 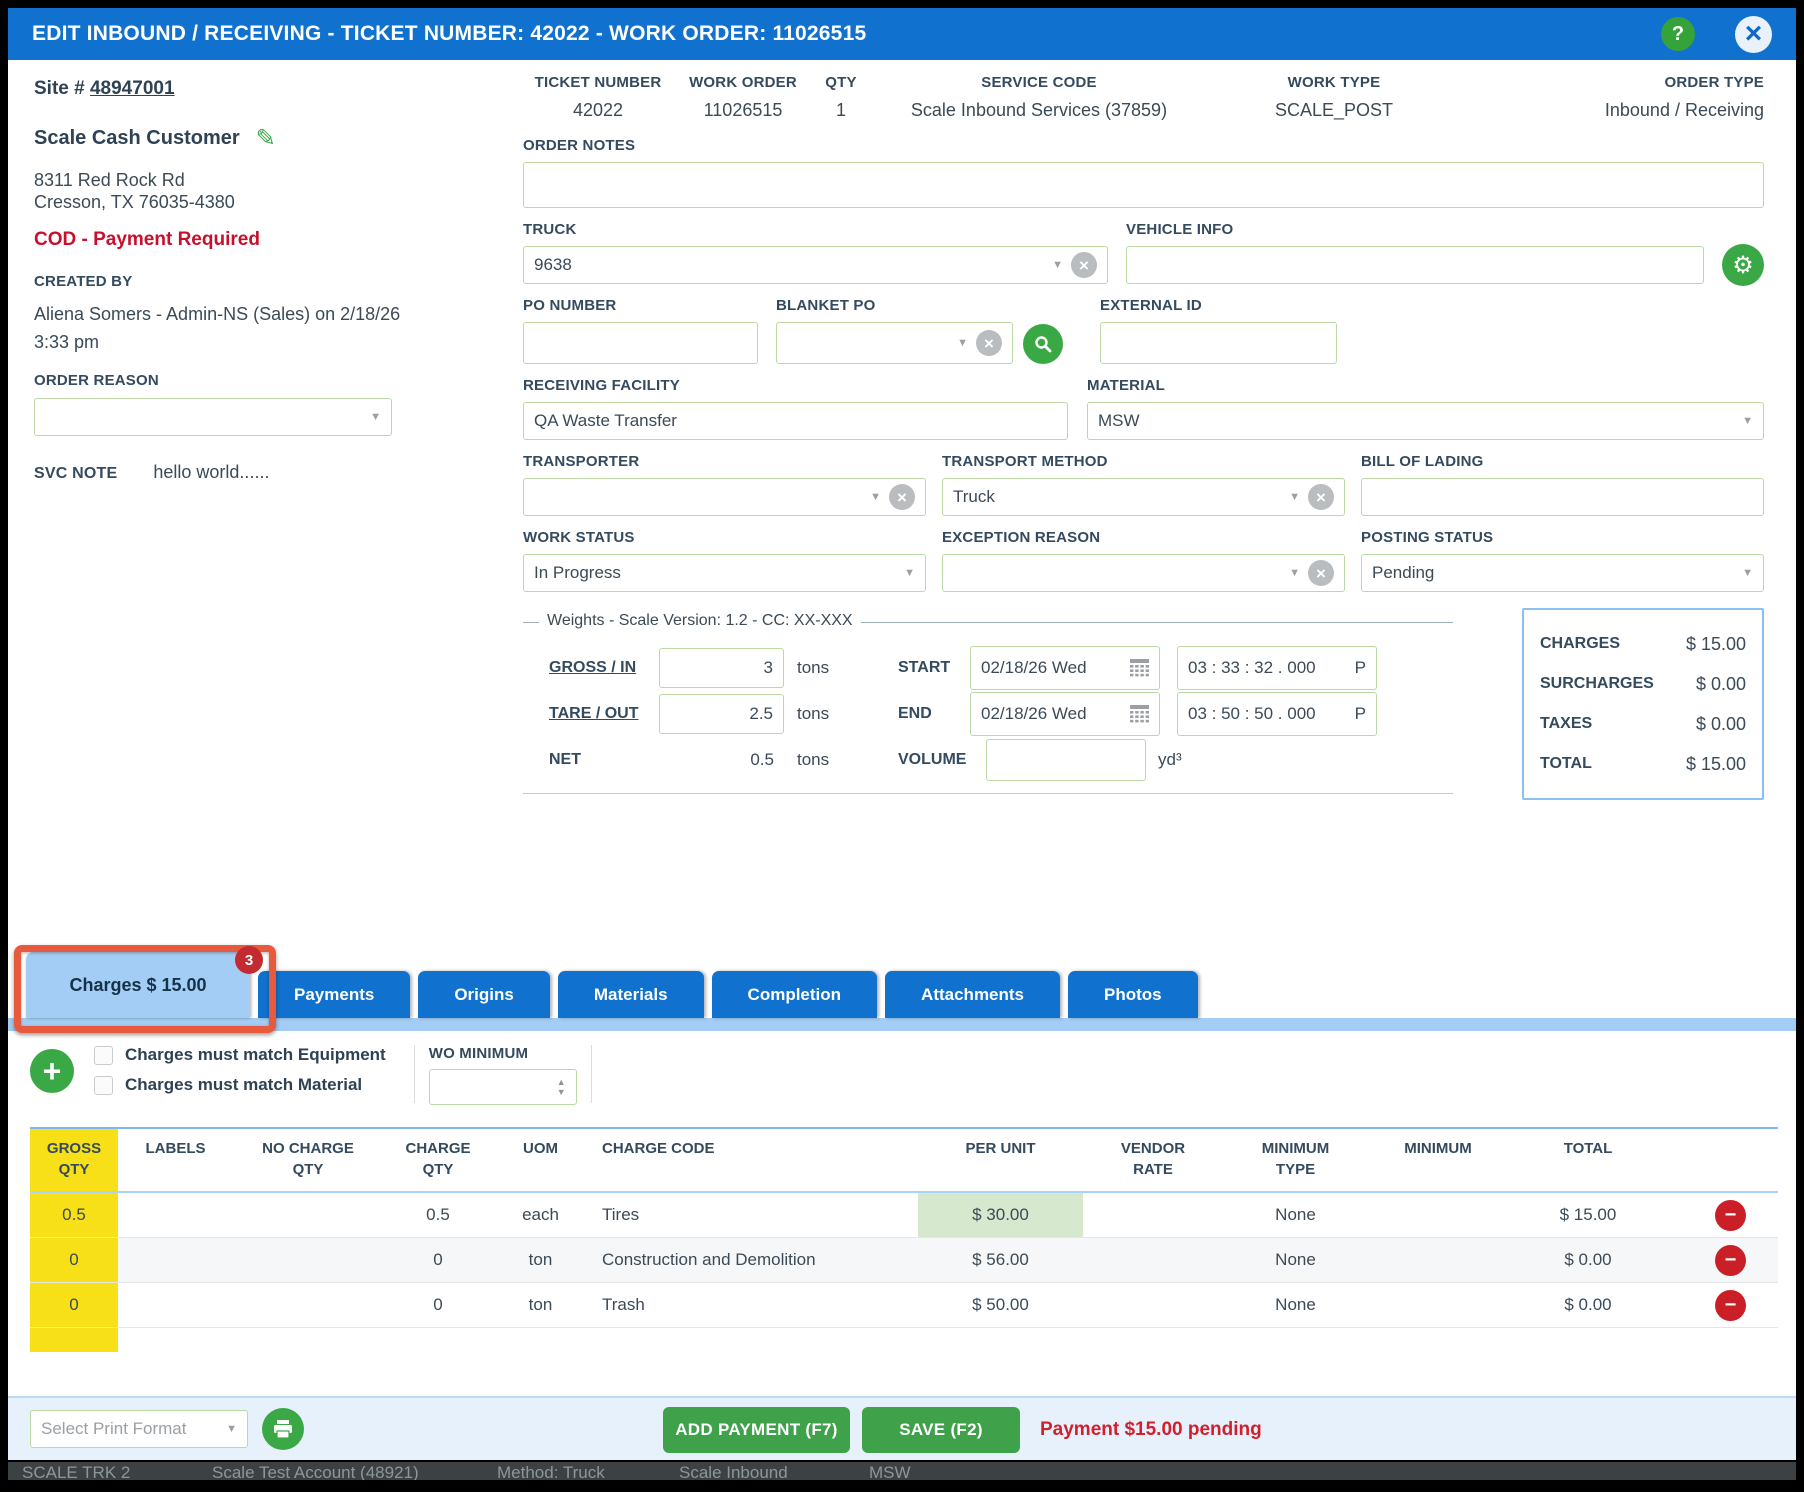 I want to click on header-labels: LABELS, so click(x=175, y=1148).